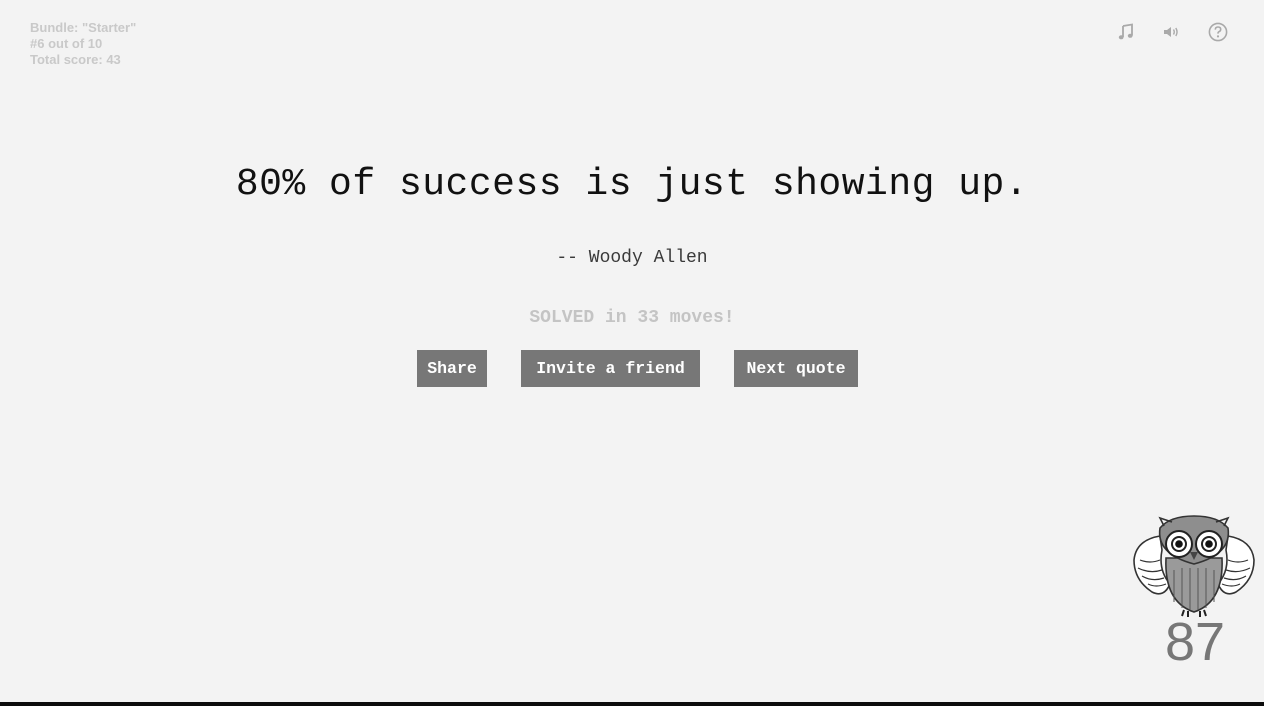 The height and width of the screenshot is (706, 1264). Describe the element at coordinates (1126, 32) in the screenshot. I see `music-note-icon` at that location.